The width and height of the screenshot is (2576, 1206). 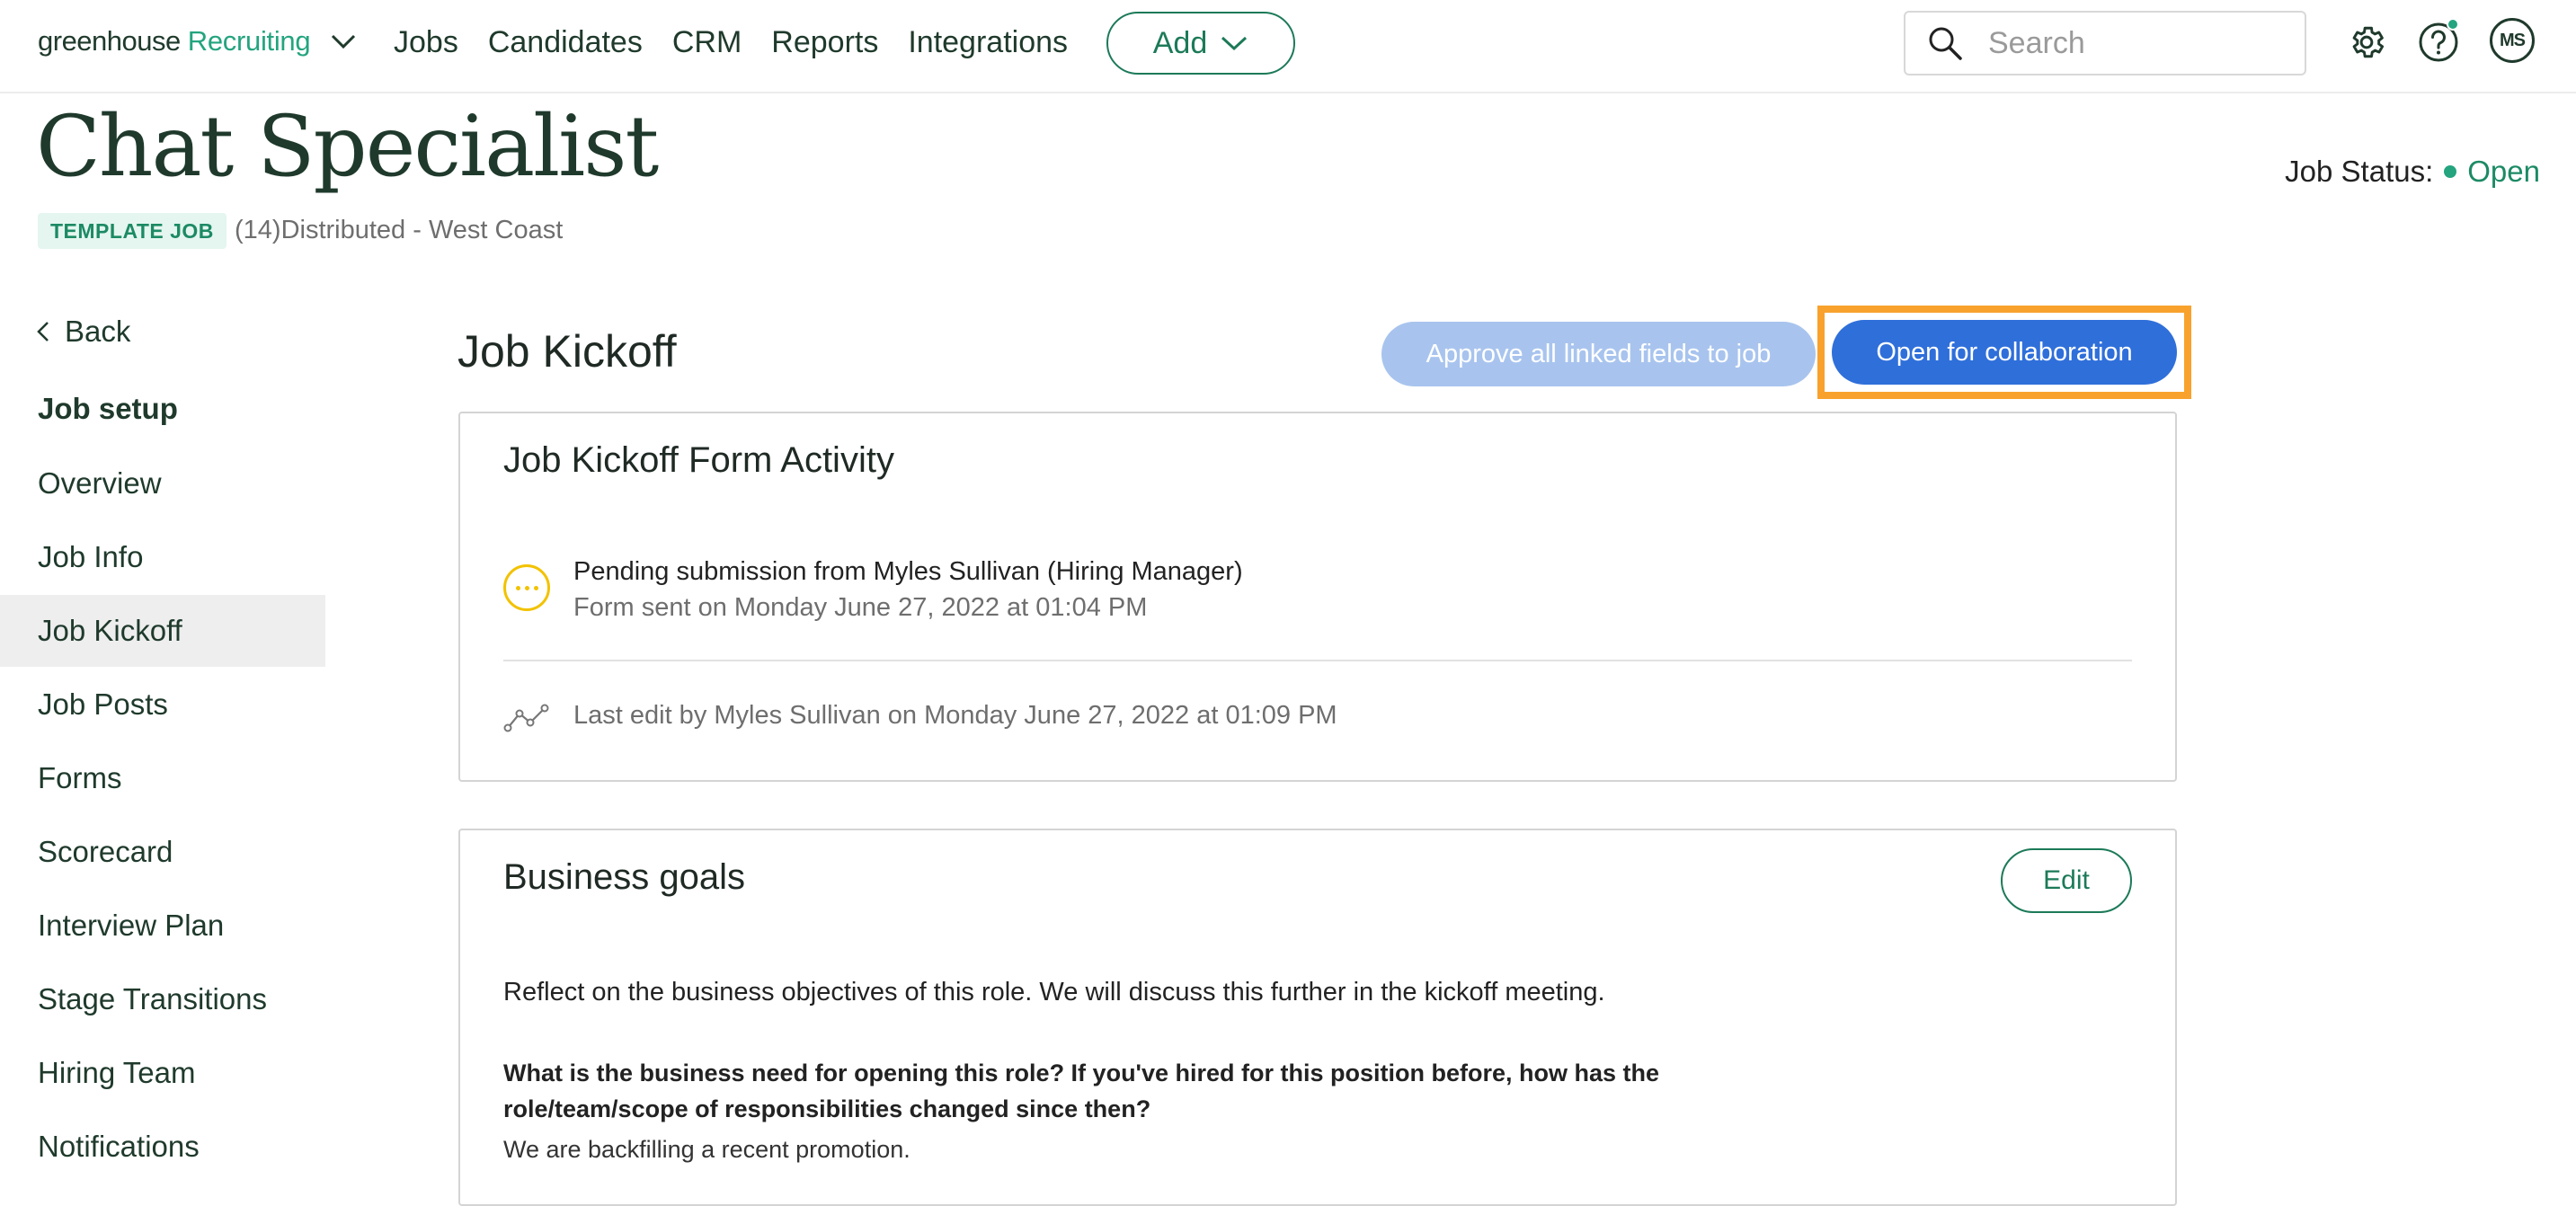 What do you see at coordinates (109, 41) in the screenshot?
I see `brand-name: greenhouse` at bounding box center [109, 41].